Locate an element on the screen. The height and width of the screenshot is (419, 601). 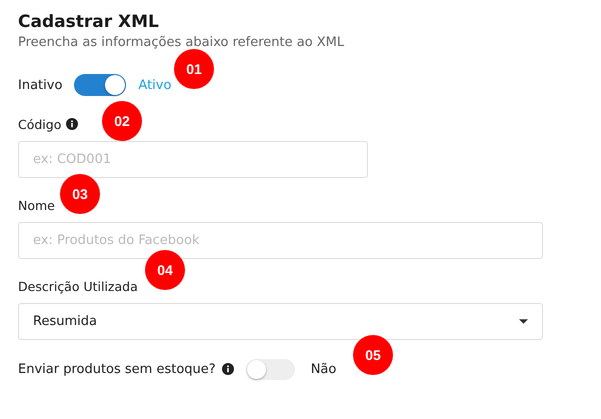
stock-label: Enviar produtos sem estoque? is located at coordinates (117, 369).